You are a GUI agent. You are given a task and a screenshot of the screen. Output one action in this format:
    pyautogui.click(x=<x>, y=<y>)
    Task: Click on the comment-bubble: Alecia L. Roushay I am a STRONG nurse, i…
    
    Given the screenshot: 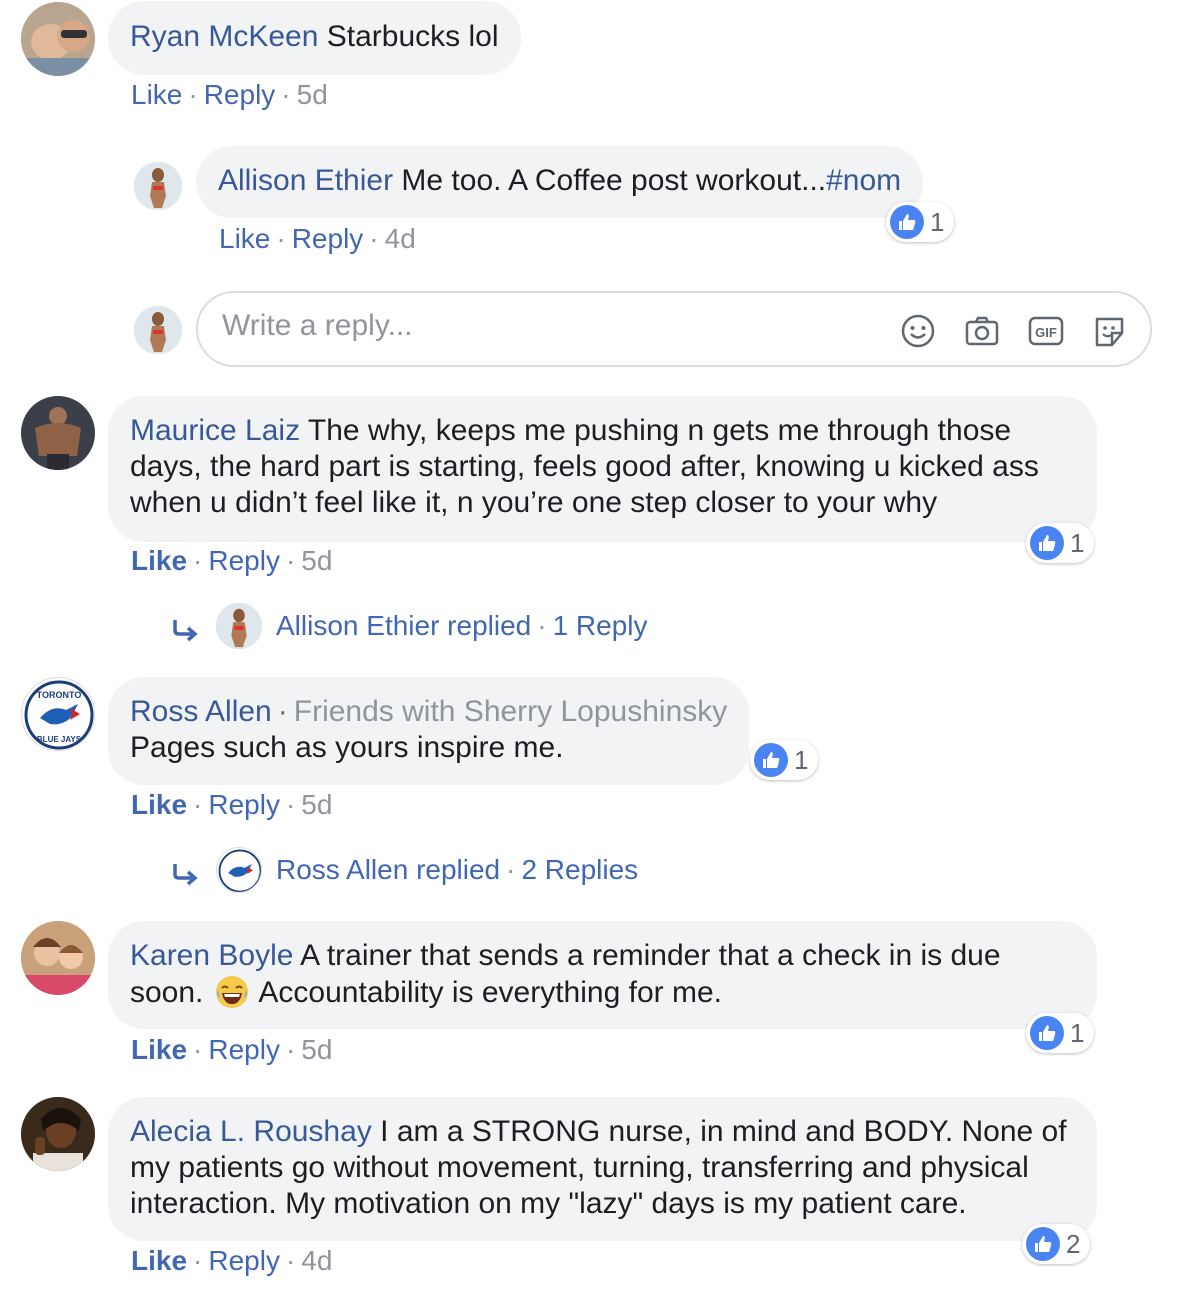 What is the action you would take?
    pyautogui.click(x=602, y=1169)
    